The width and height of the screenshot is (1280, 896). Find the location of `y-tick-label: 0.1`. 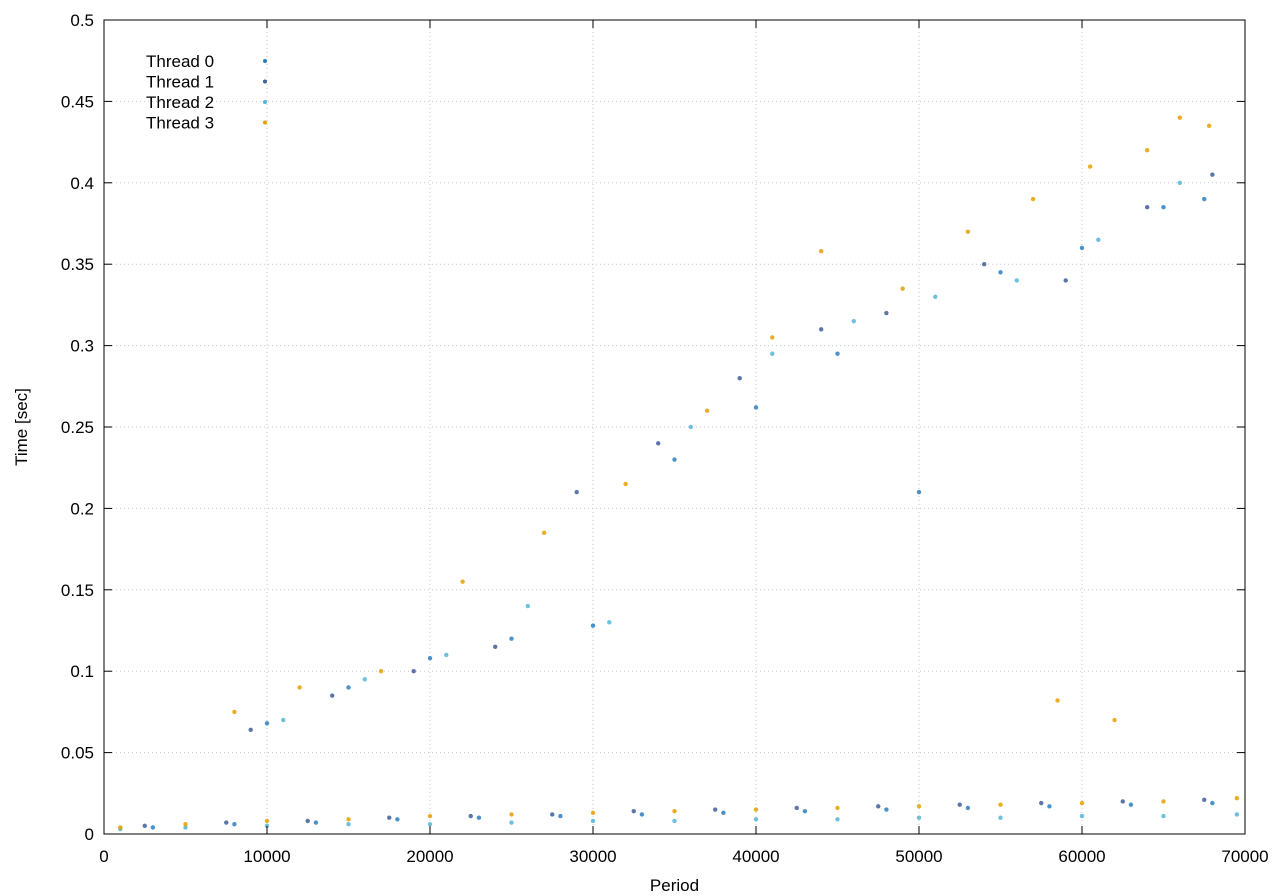

y-tick-label: 0.1 is located at coordinates (82, 671).